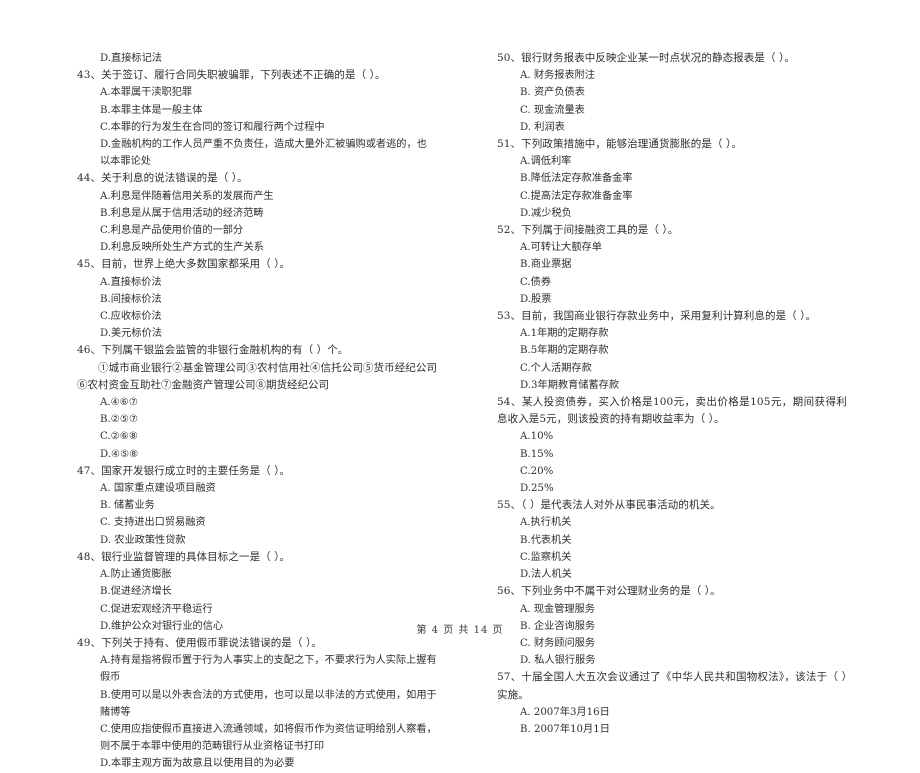  I want to click on question-option: A.利息是伴随着信用关系的发展而产生, so click(257, 196).